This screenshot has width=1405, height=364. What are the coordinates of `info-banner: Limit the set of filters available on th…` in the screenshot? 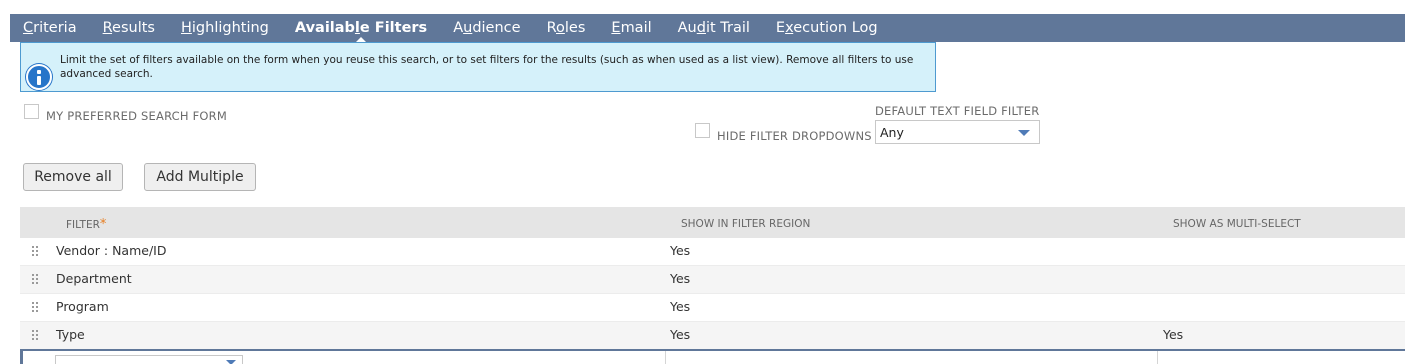 It's located at (478, 67).